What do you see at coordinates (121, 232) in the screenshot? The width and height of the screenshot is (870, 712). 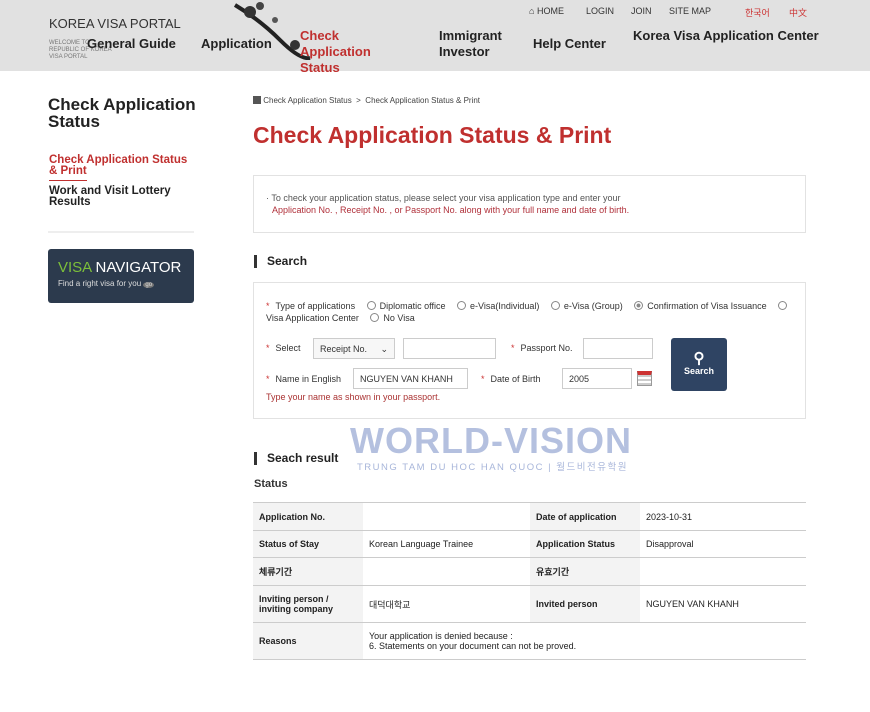 I see `divider` at bounding box center [121, 232].